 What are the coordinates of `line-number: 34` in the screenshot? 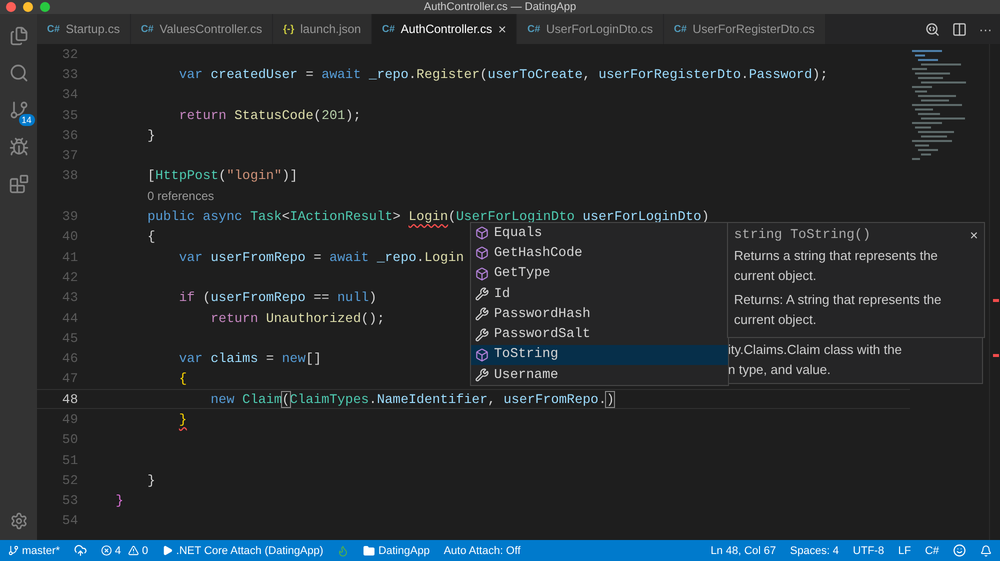 It's located at (70, 94).